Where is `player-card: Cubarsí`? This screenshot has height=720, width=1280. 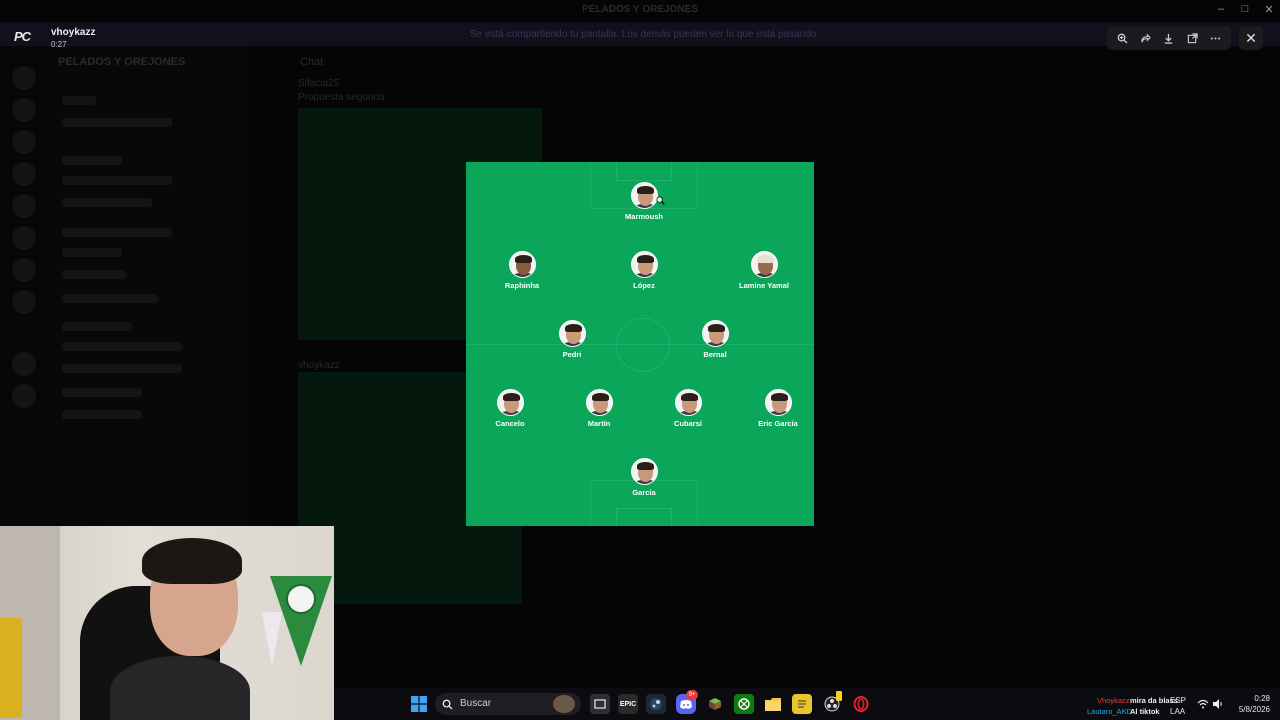 player-card: Cubarsí is located at coordinates (688, 408).